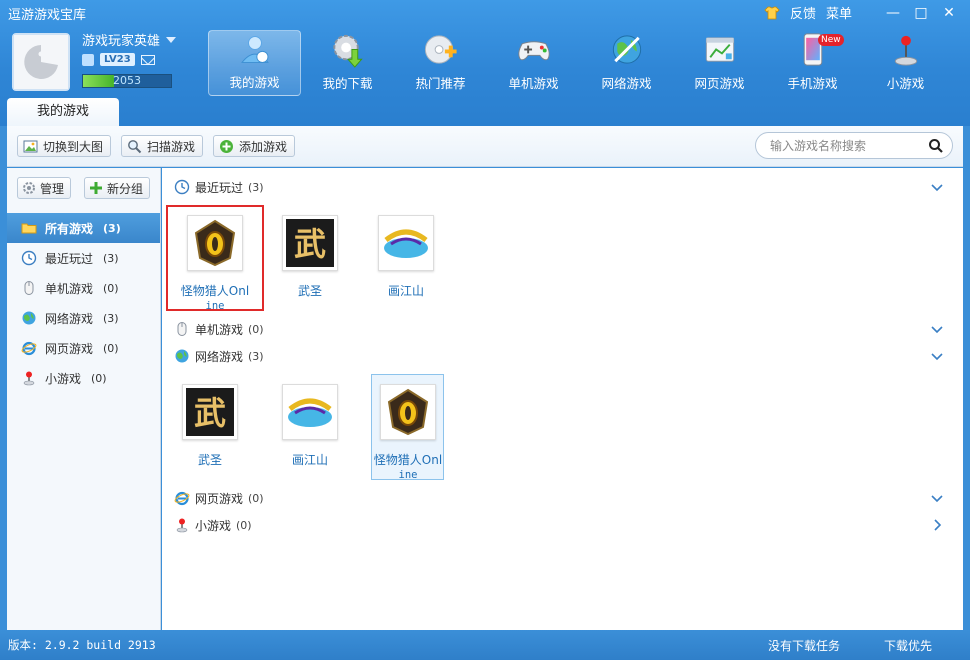 This screenshot has width=970, height=660. What do you see at coordinates (29, 348) in the screenshot?
I see `ie-browser-icon` at bounding box center [29, 348].